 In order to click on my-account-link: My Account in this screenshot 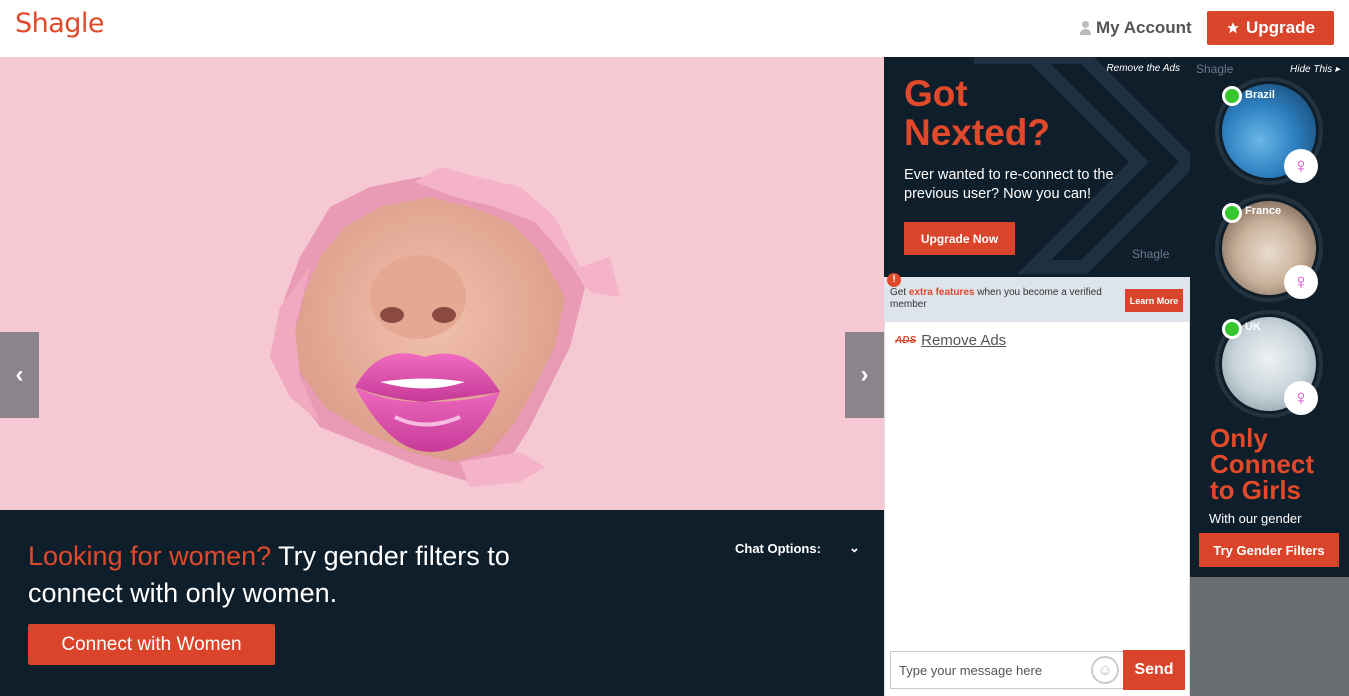, I will do `click(1136, 28)`.